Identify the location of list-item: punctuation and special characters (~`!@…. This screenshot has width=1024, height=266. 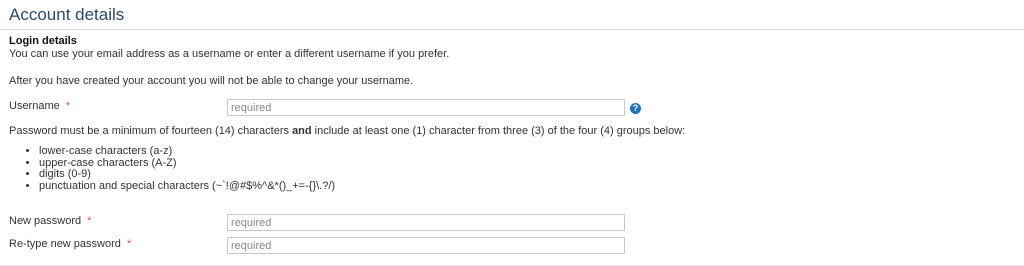
(187, 186).